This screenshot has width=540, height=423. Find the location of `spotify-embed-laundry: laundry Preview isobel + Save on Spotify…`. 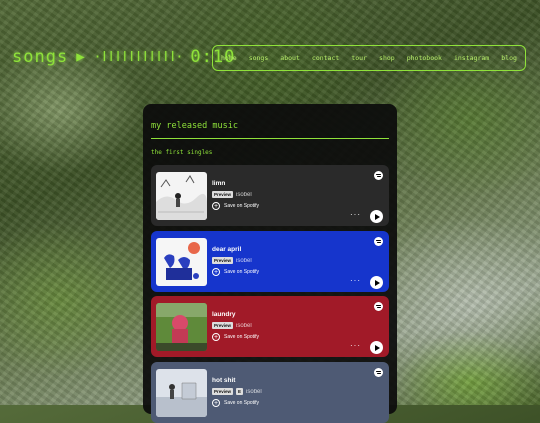

spotify-embed-laundry: laundry Preview isobel + Save on Spotify… is located at coordinates (270, 326).